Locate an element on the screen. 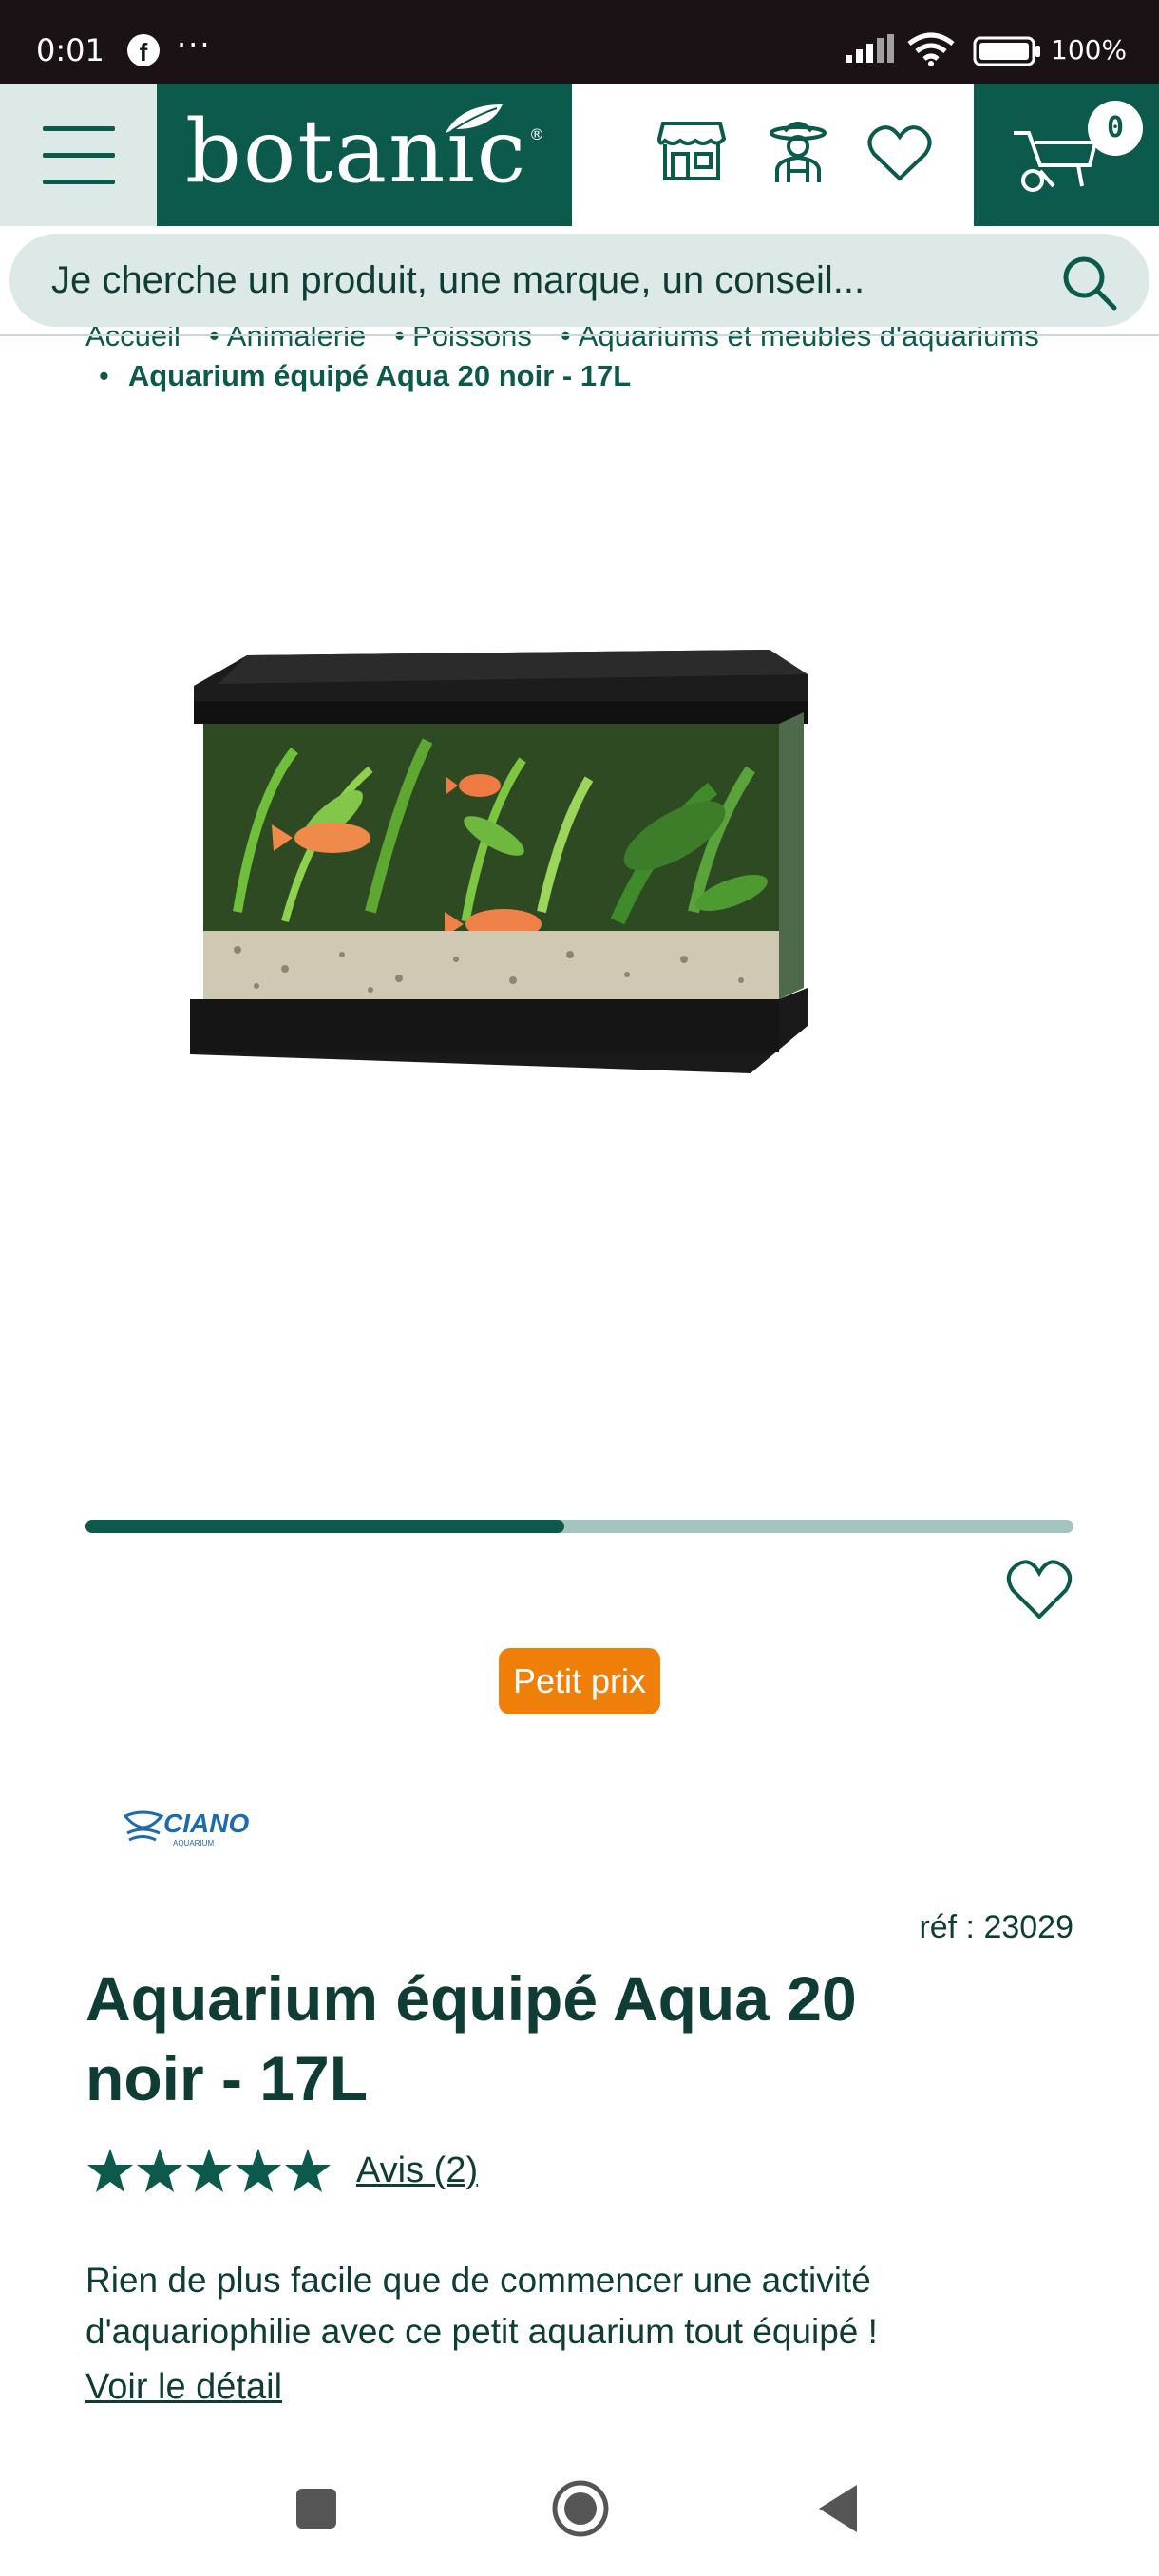 This screenshot has height=2576, width=1159. petit-prix-badge: Petit prix is located at coordinates (579, 1681).